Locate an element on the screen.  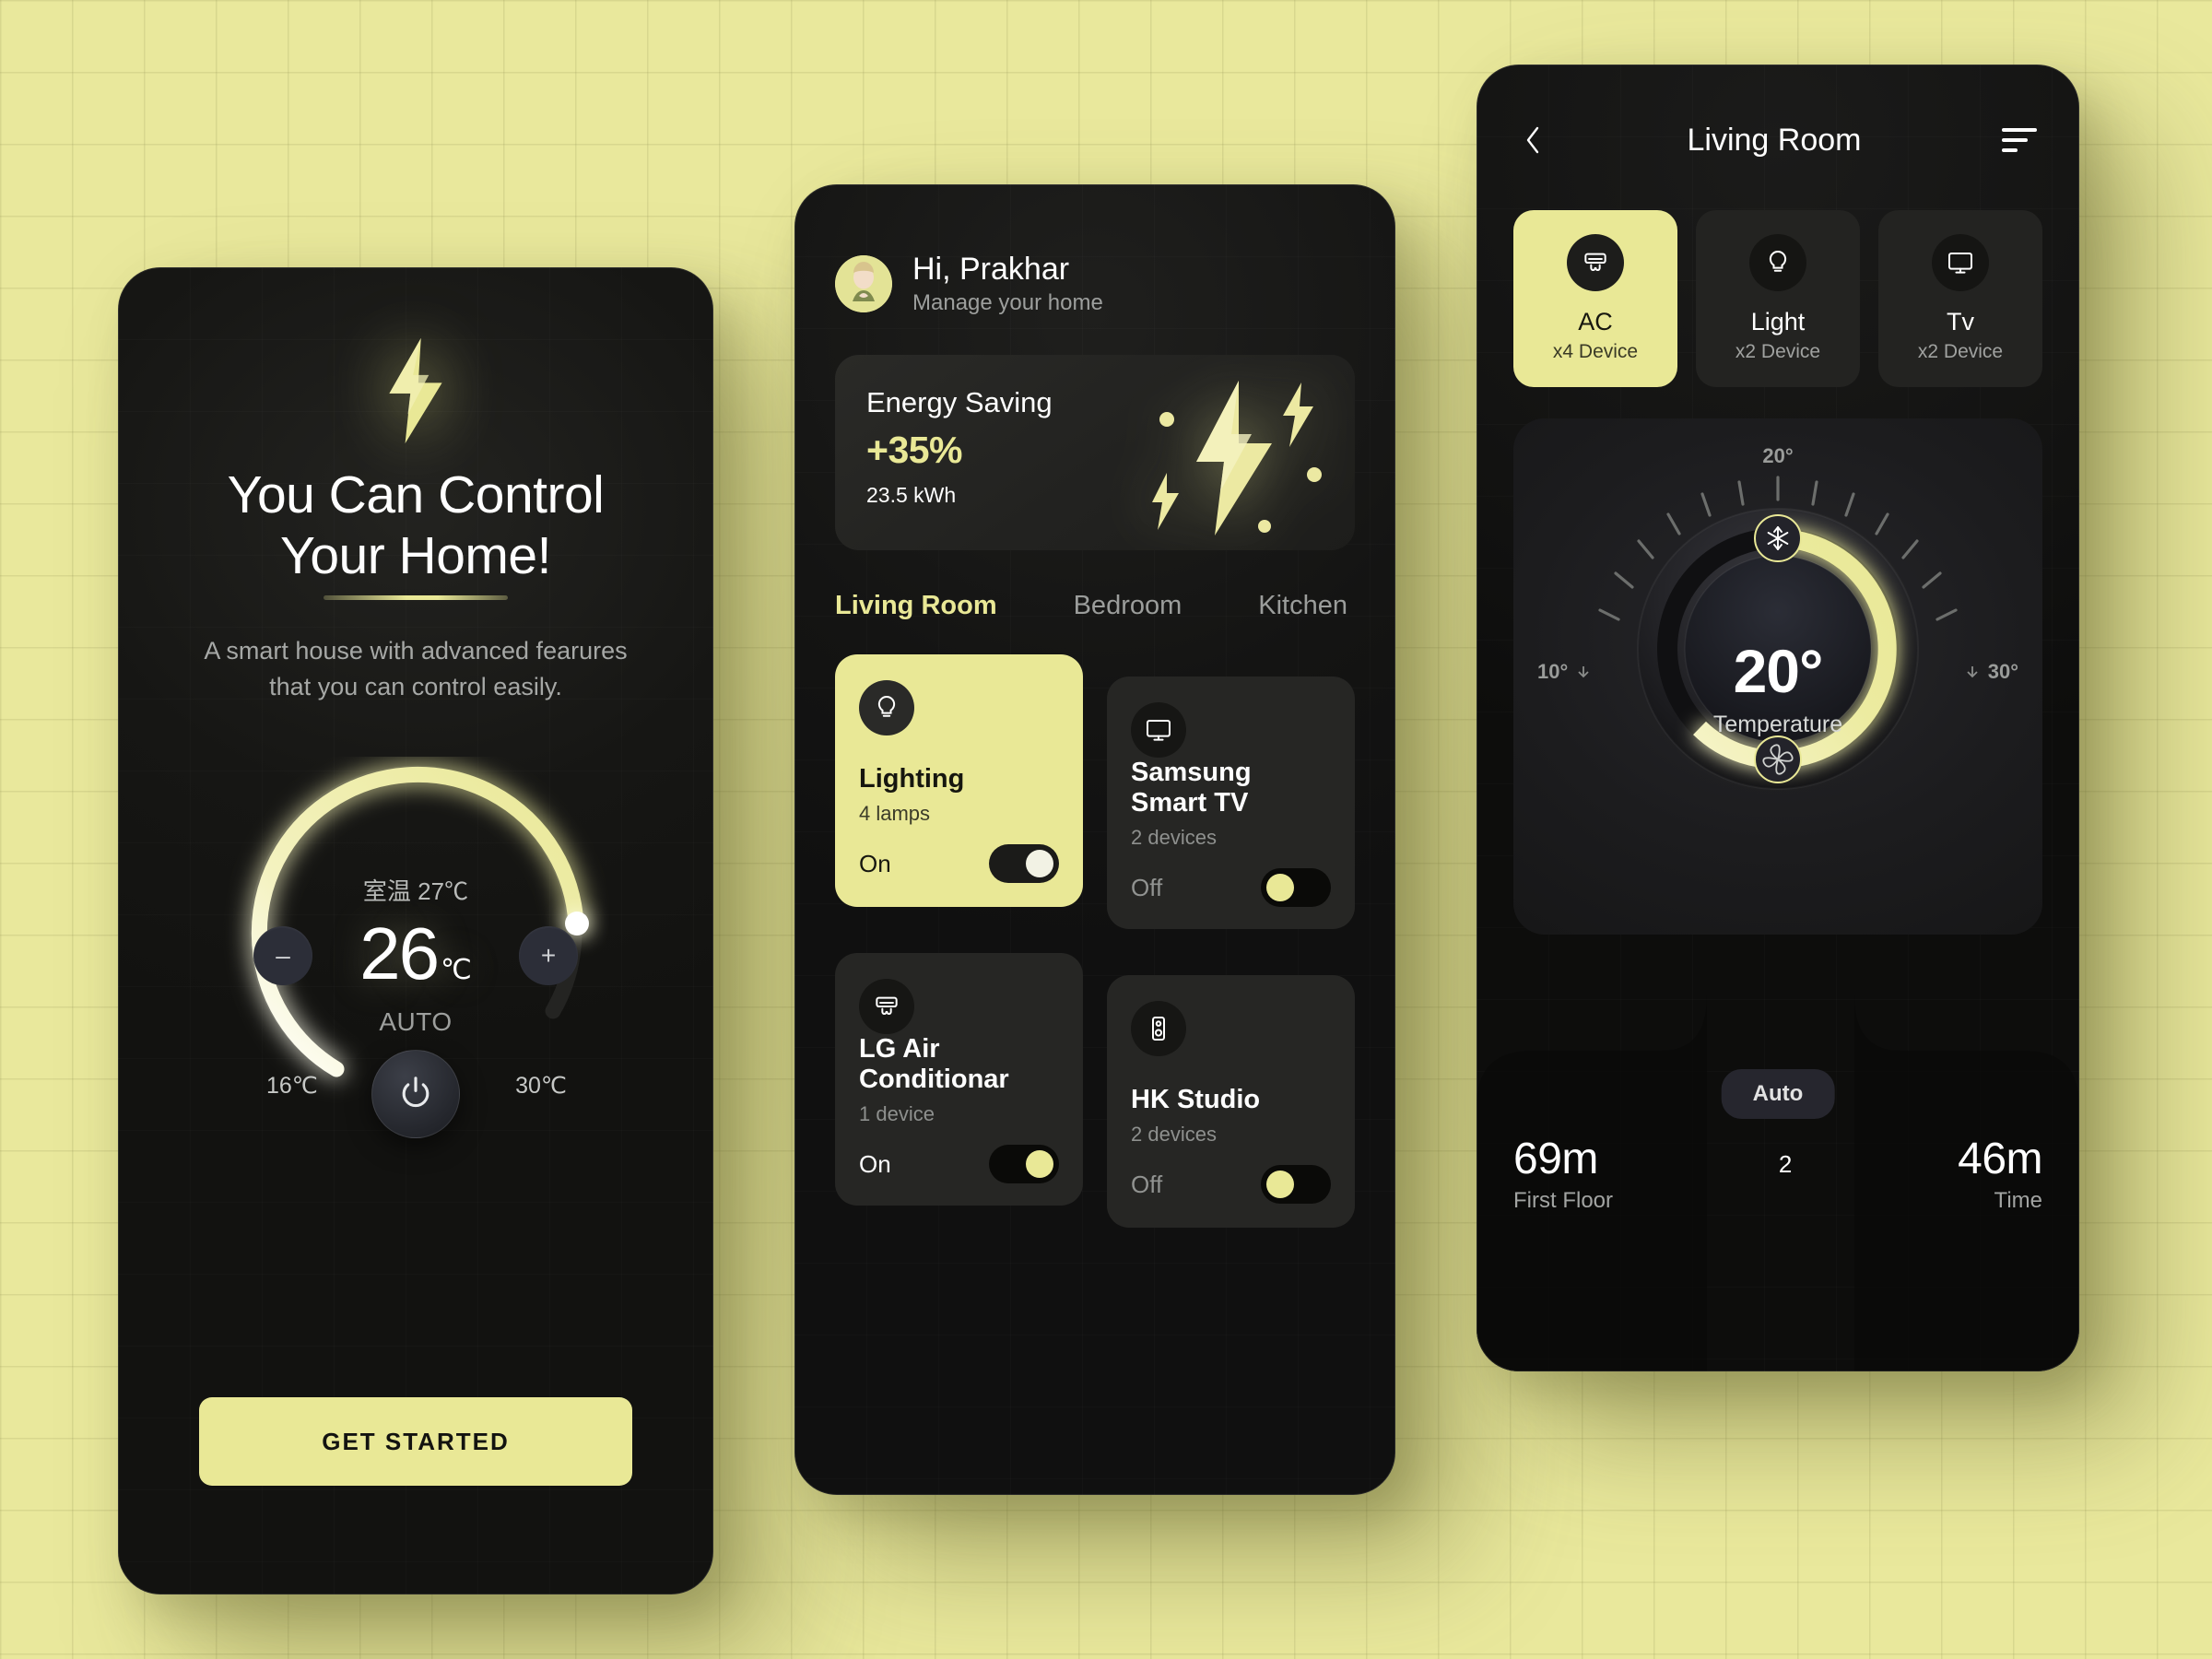
tab-kitchen: Kitchen is located at coordinates (1302, 606).